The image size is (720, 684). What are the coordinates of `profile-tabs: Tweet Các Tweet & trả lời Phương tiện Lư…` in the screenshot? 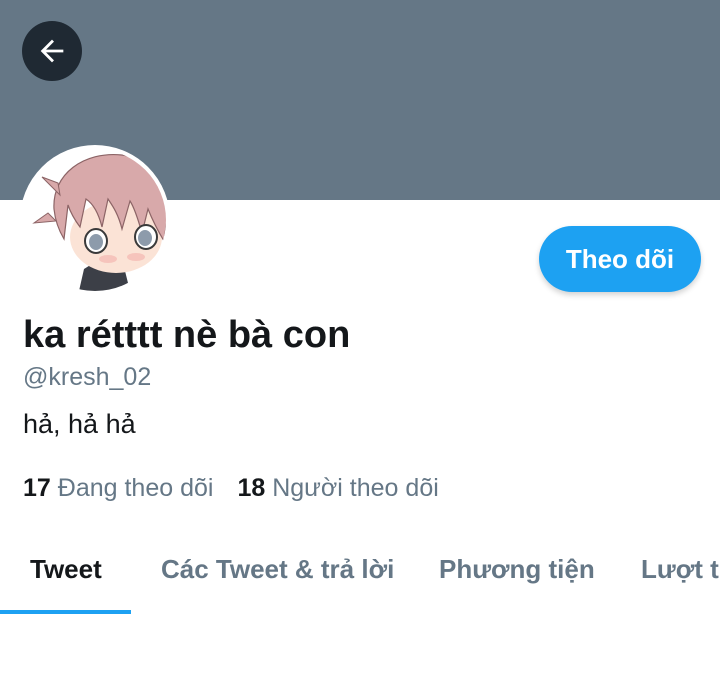 It's located at (360, 581).